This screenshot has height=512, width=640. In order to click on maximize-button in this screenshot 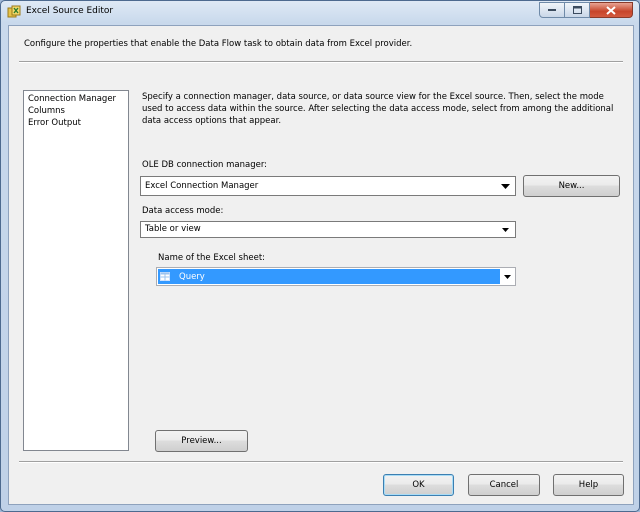, I will do `click(577, 10)`.